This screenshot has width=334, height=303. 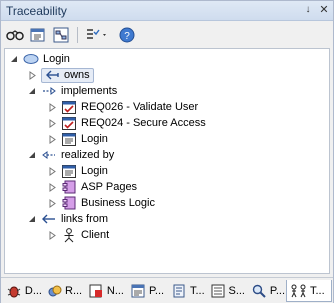 What do you see at coordinates (96, 291) in the screenshot?
I see `notes-icon` at bounding box center [96, 291].